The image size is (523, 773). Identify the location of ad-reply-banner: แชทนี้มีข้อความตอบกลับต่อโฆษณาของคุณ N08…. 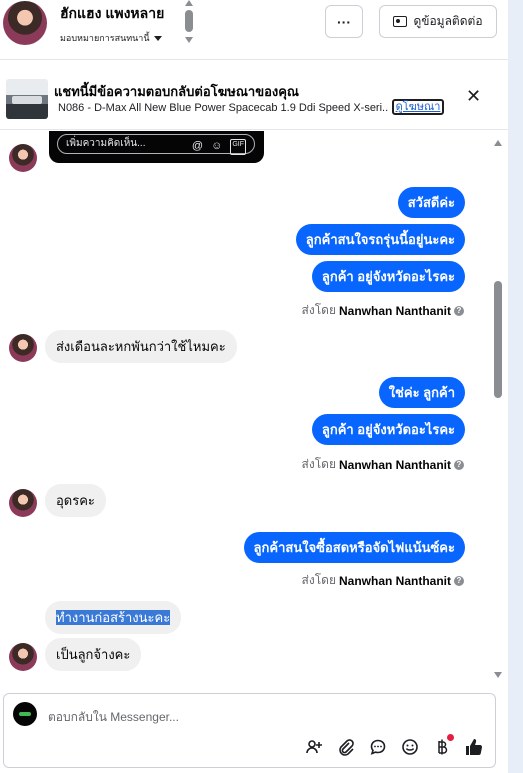
(254, 99).